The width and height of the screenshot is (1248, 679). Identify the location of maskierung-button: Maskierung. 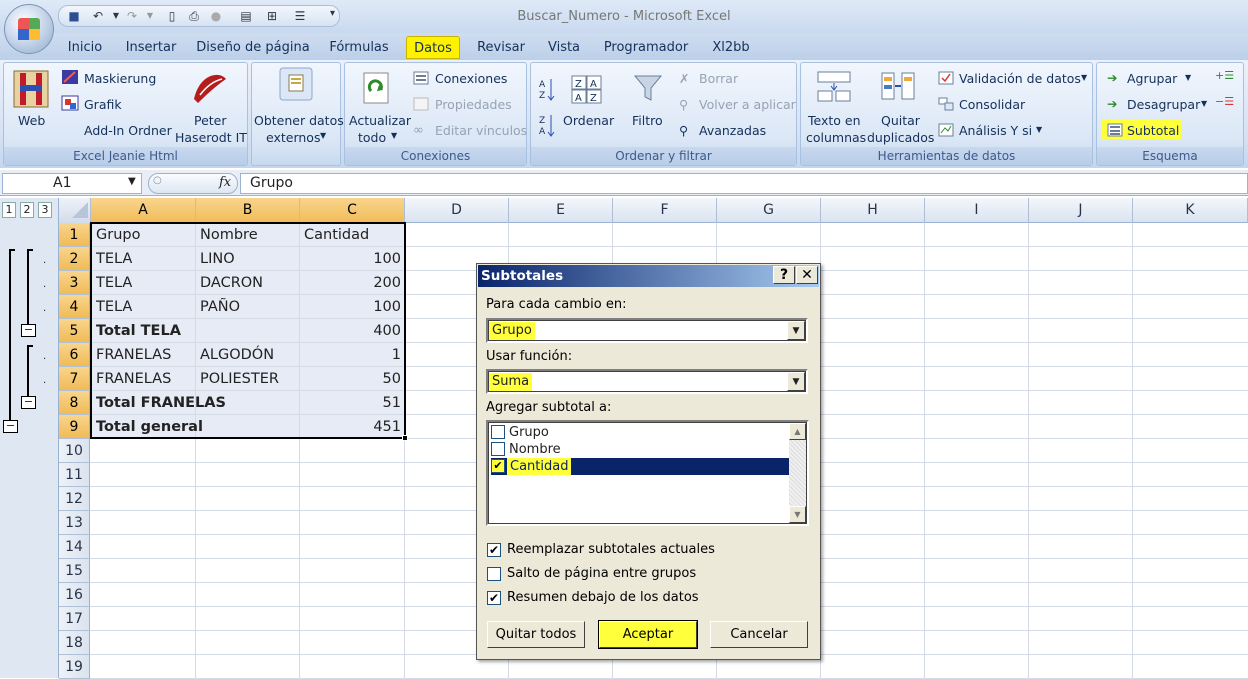
(120, 78).